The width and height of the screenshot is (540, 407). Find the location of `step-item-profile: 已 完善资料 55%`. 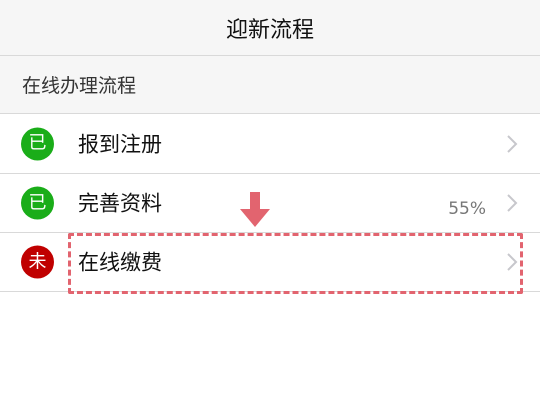

step-item-profile: 已 完善资料 55% is located at coordinates (270, 203).